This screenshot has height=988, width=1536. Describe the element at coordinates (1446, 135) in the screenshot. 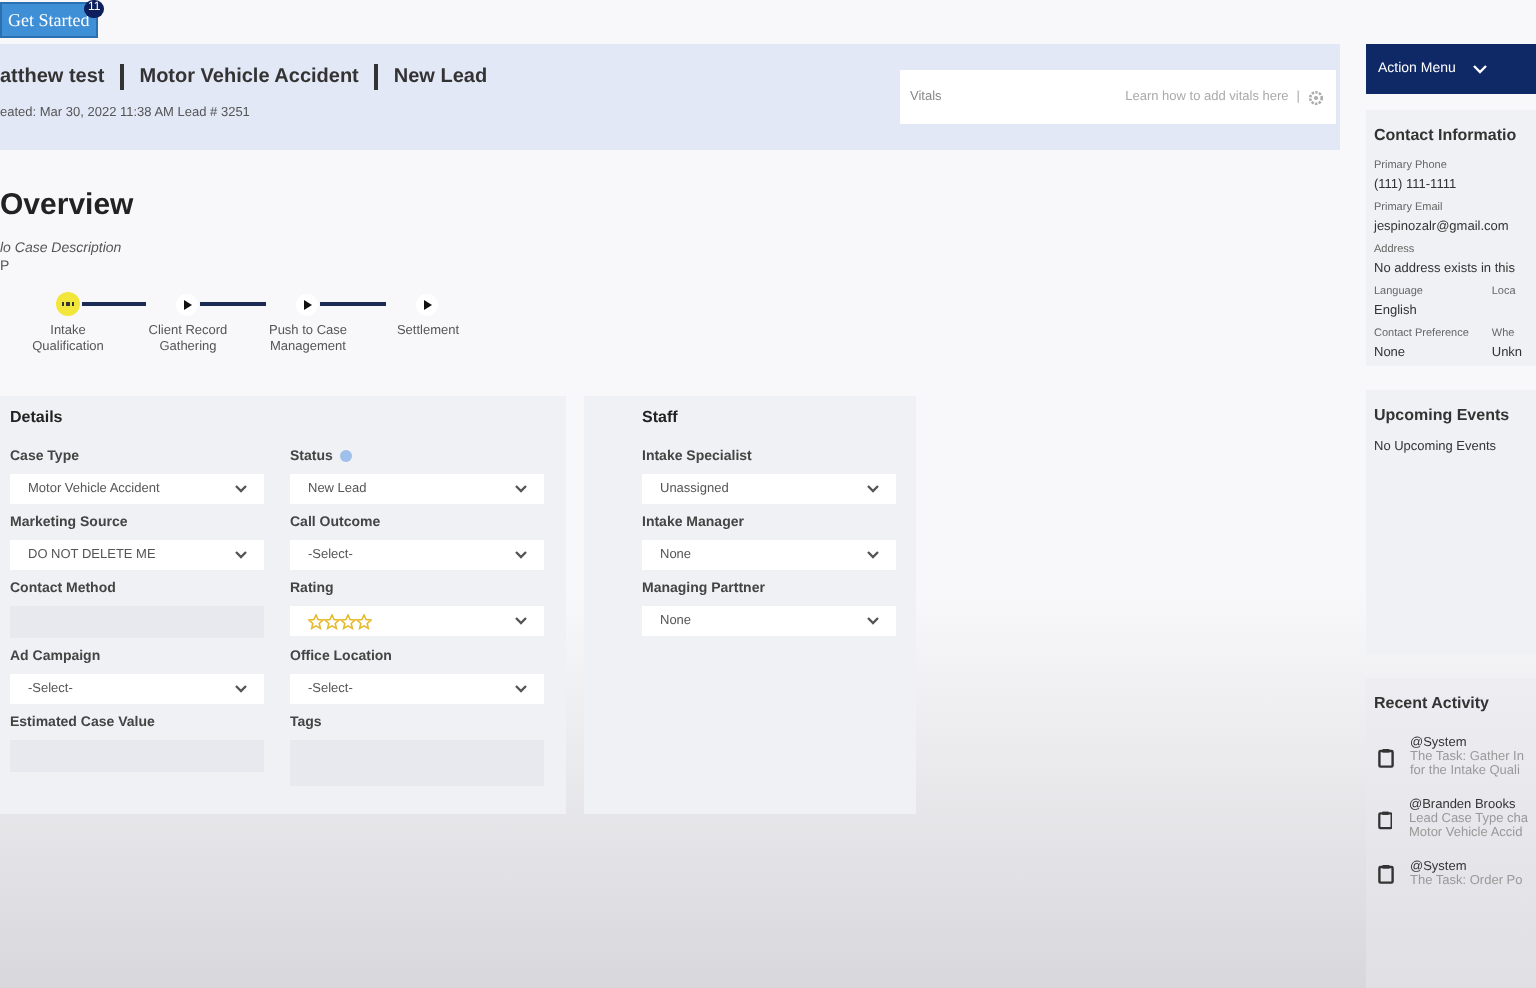

I see `card-title: Contact Informatio` at that location.